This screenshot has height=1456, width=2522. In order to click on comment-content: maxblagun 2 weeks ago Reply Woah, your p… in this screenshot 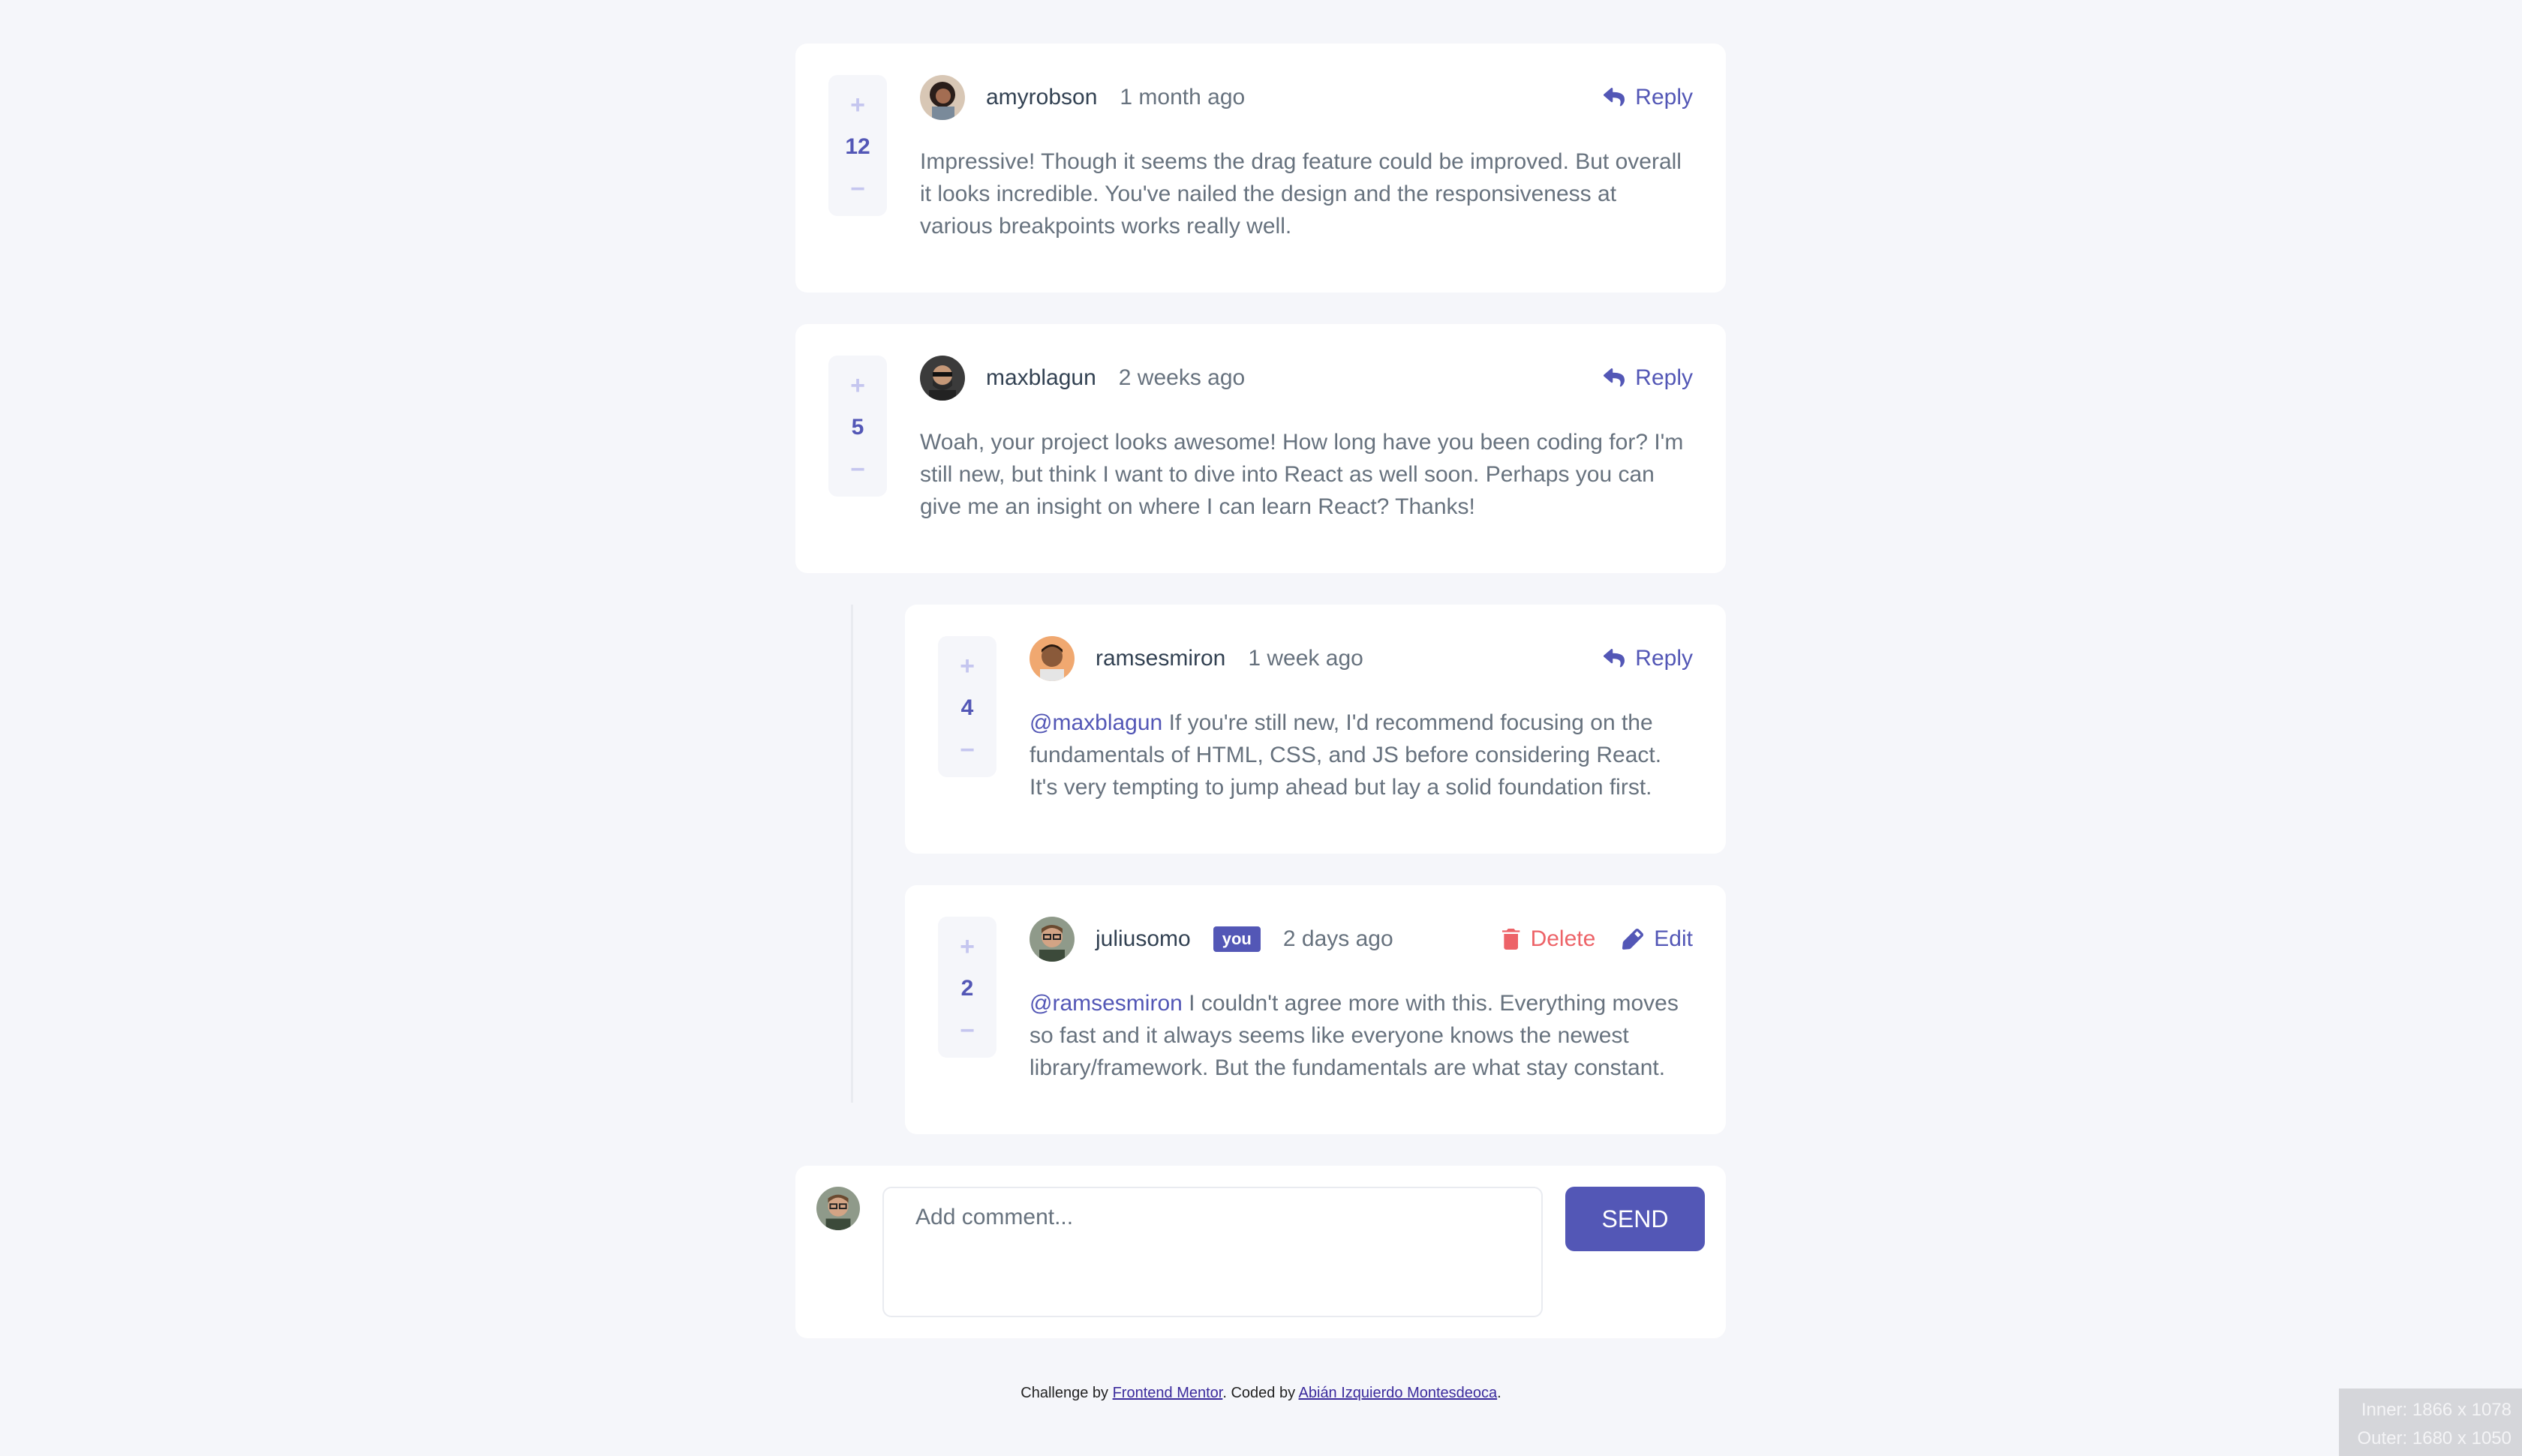, I will do `click(1306, 449)`.